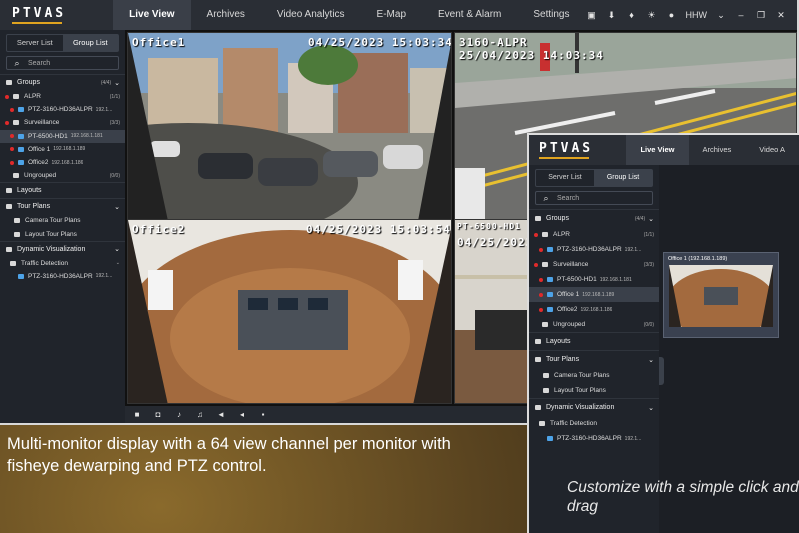 The height and width of the screenshot is (533, 799). I want to click on window-controls: ▣ ⬇ ♦ ☀ ● HHW ⌄ – ❐ ✕, so click(692, 15).